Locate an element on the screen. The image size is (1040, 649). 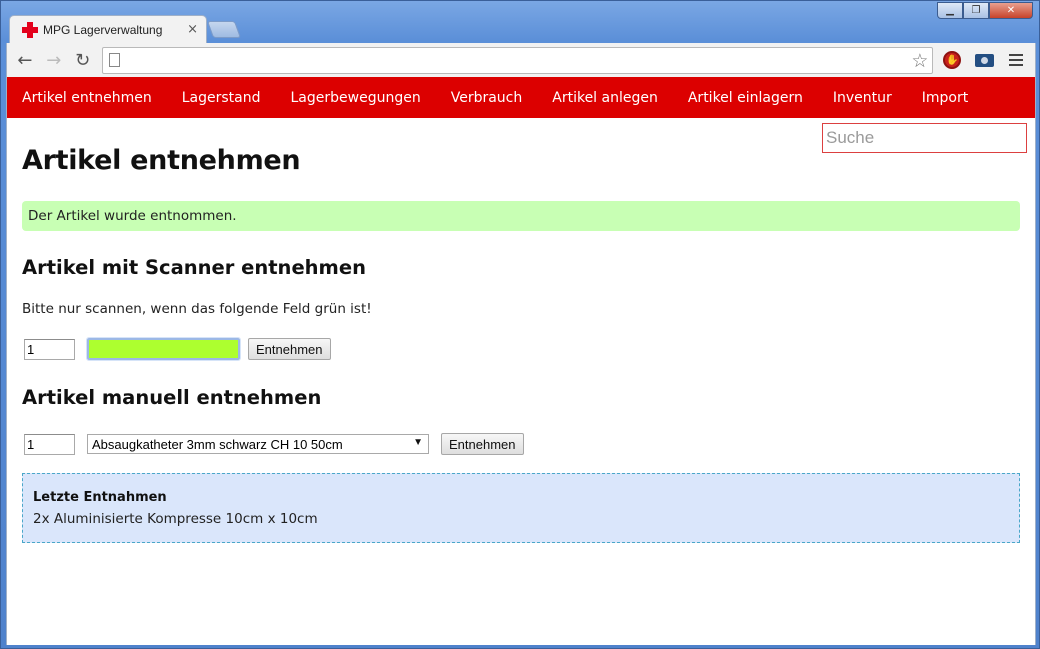
scanner-entnehmen-button: Entnehmen is located at coordinates (289, 349).